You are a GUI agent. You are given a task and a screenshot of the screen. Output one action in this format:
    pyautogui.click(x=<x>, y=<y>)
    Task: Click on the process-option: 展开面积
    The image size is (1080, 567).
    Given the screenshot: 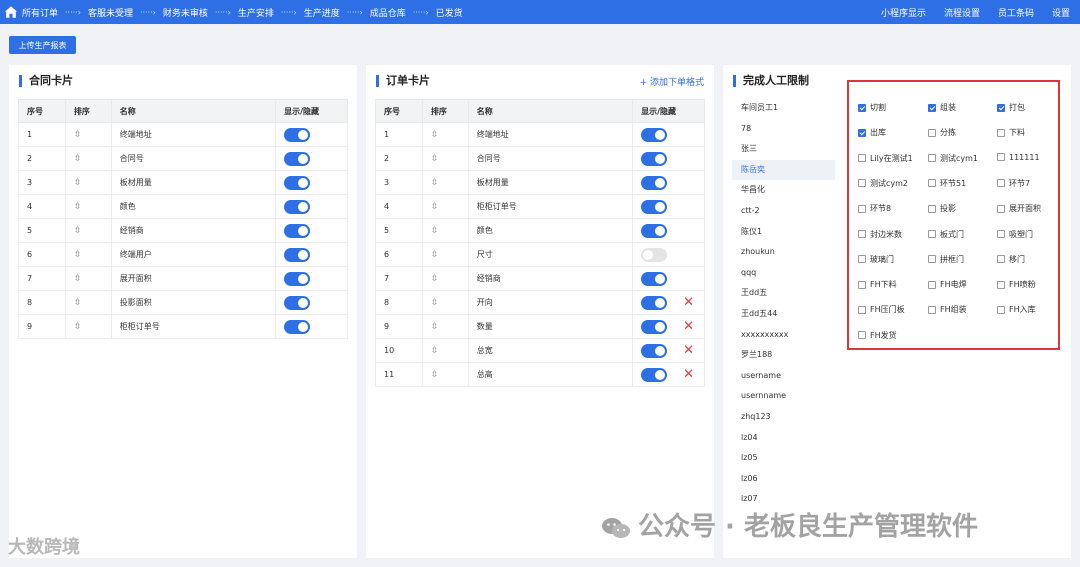 What is the action you would take?
    pyautogui.click(x=1019, y=208)
    